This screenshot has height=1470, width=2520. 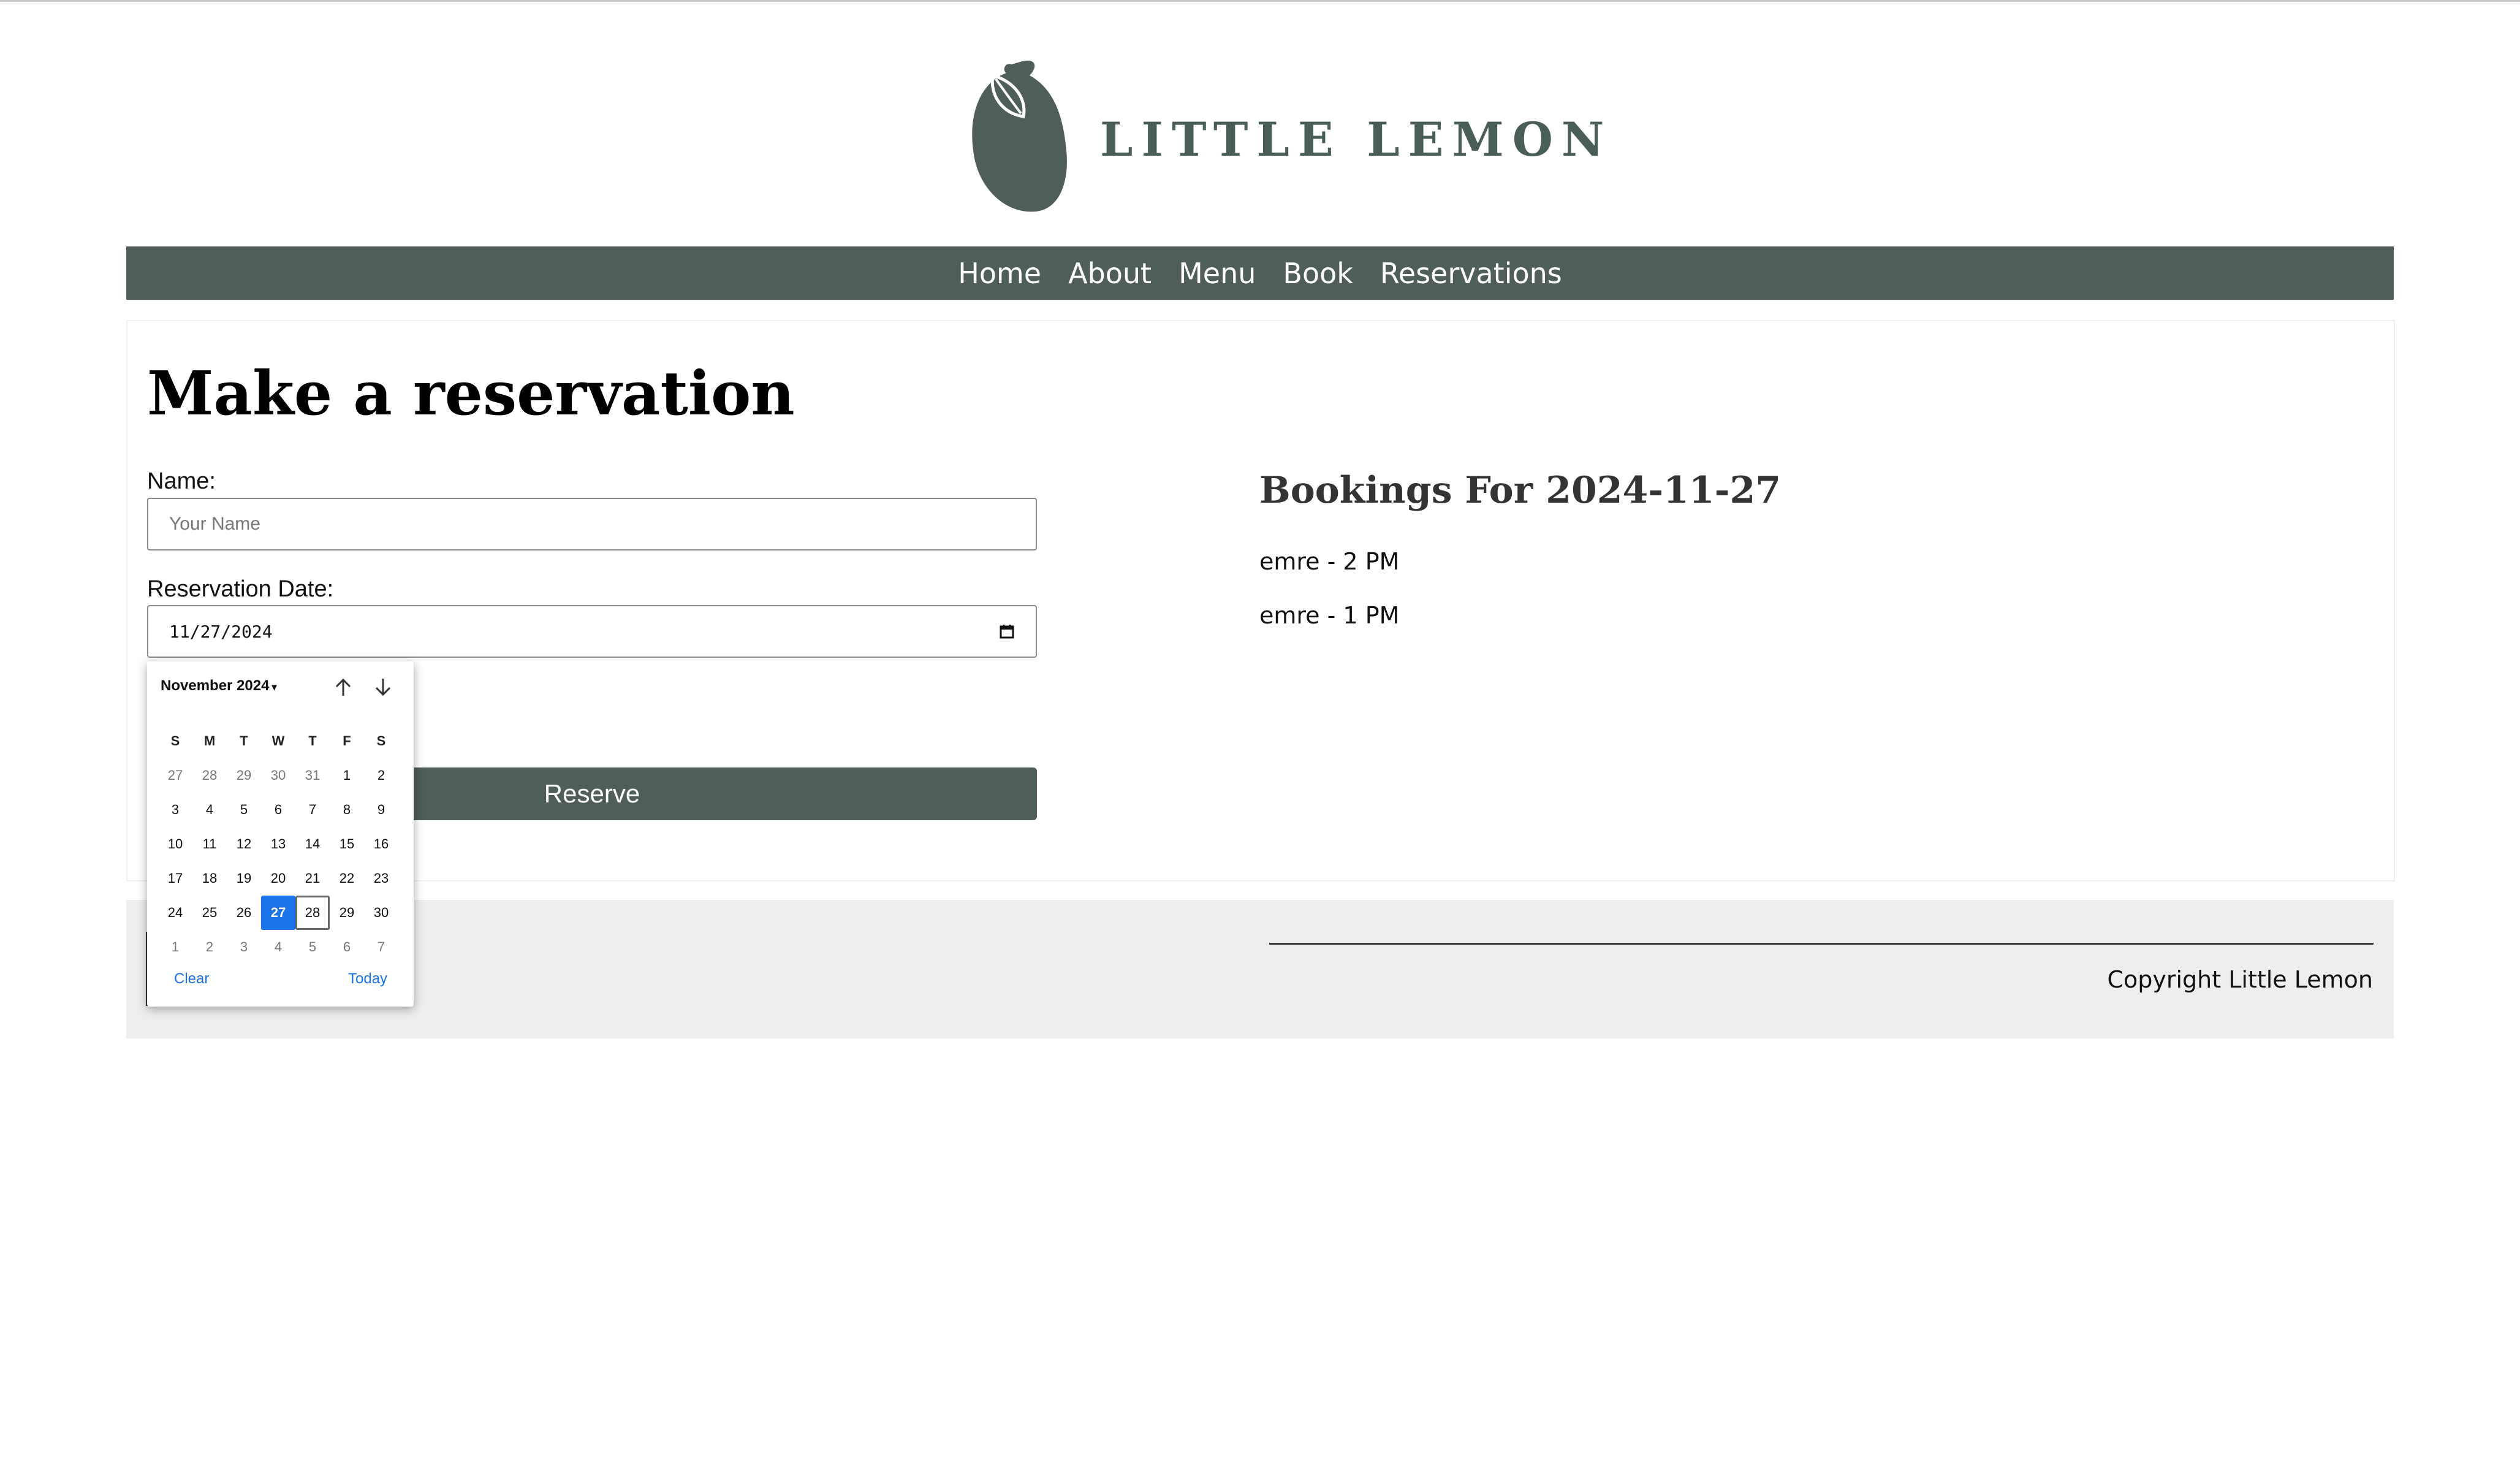 I want to click on previous-month-arrow-icon, so click(x=343, y=687).